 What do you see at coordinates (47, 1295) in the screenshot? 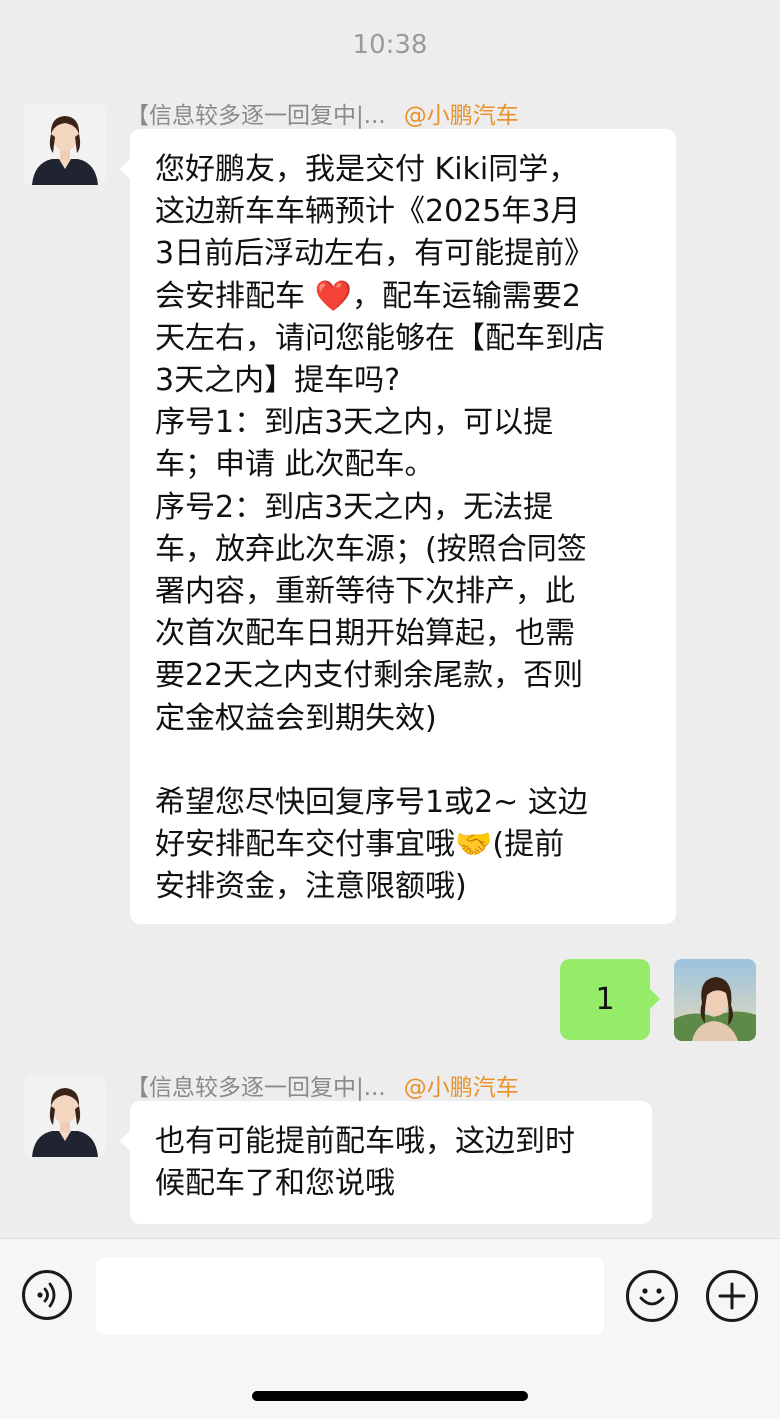
I see `voice-icon` at bounding box center [47, 1295].